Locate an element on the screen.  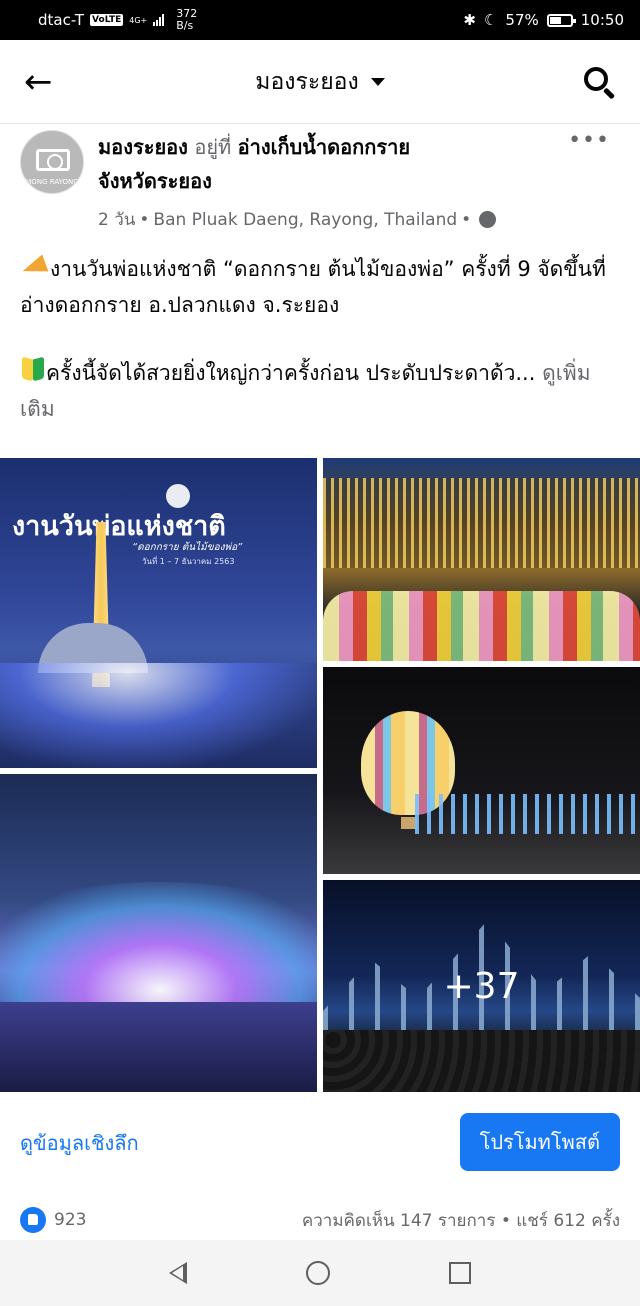
megaphone-icon is located at coordinates (35, 267).